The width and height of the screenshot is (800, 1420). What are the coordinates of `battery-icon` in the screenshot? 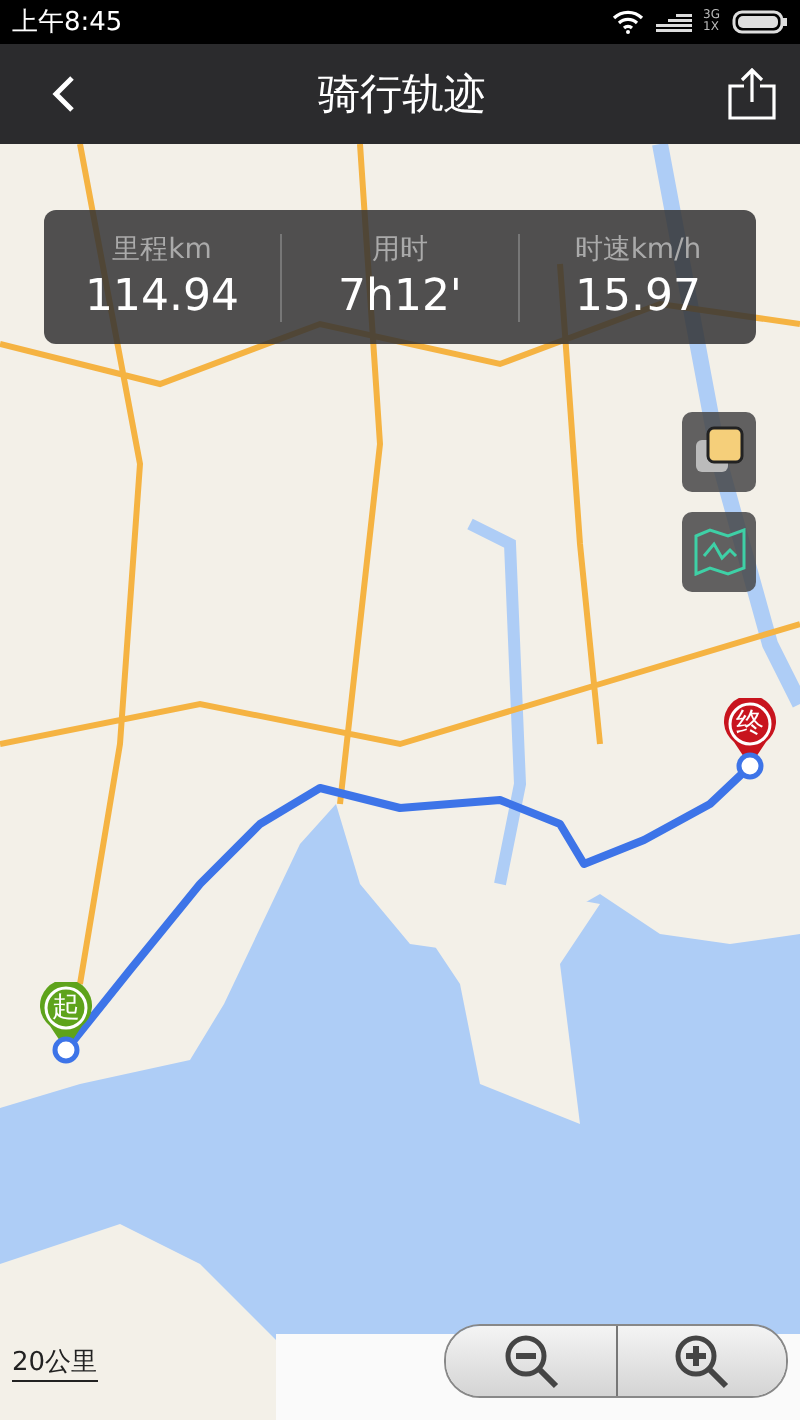 It's located at (760, 22).